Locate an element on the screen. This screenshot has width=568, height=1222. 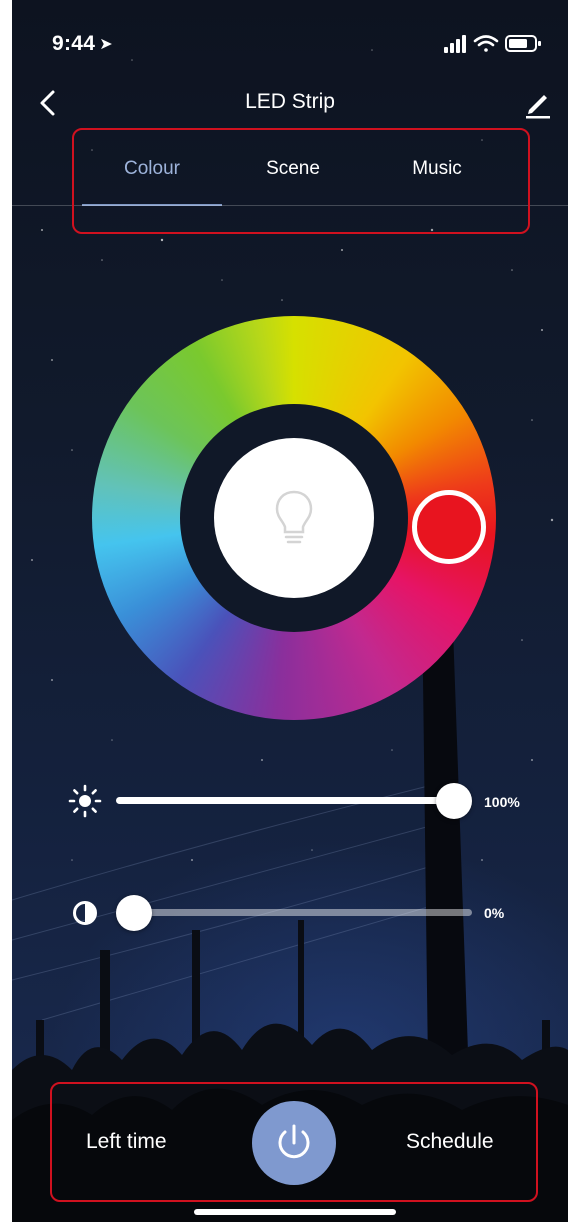
left-time-button: Left time is located at coordinates (126, 1142).